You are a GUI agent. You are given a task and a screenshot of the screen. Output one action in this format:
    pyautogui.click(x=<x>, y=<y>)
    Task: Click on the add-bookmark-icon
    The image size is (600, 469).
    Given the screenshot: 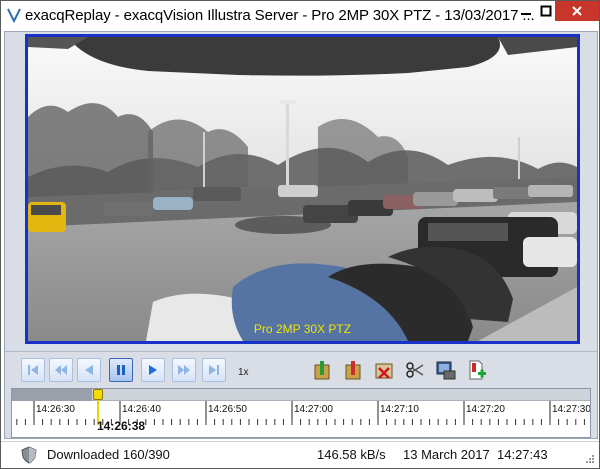 What is the action you would take?
    pyautogui.click(x=477, y=370)
    